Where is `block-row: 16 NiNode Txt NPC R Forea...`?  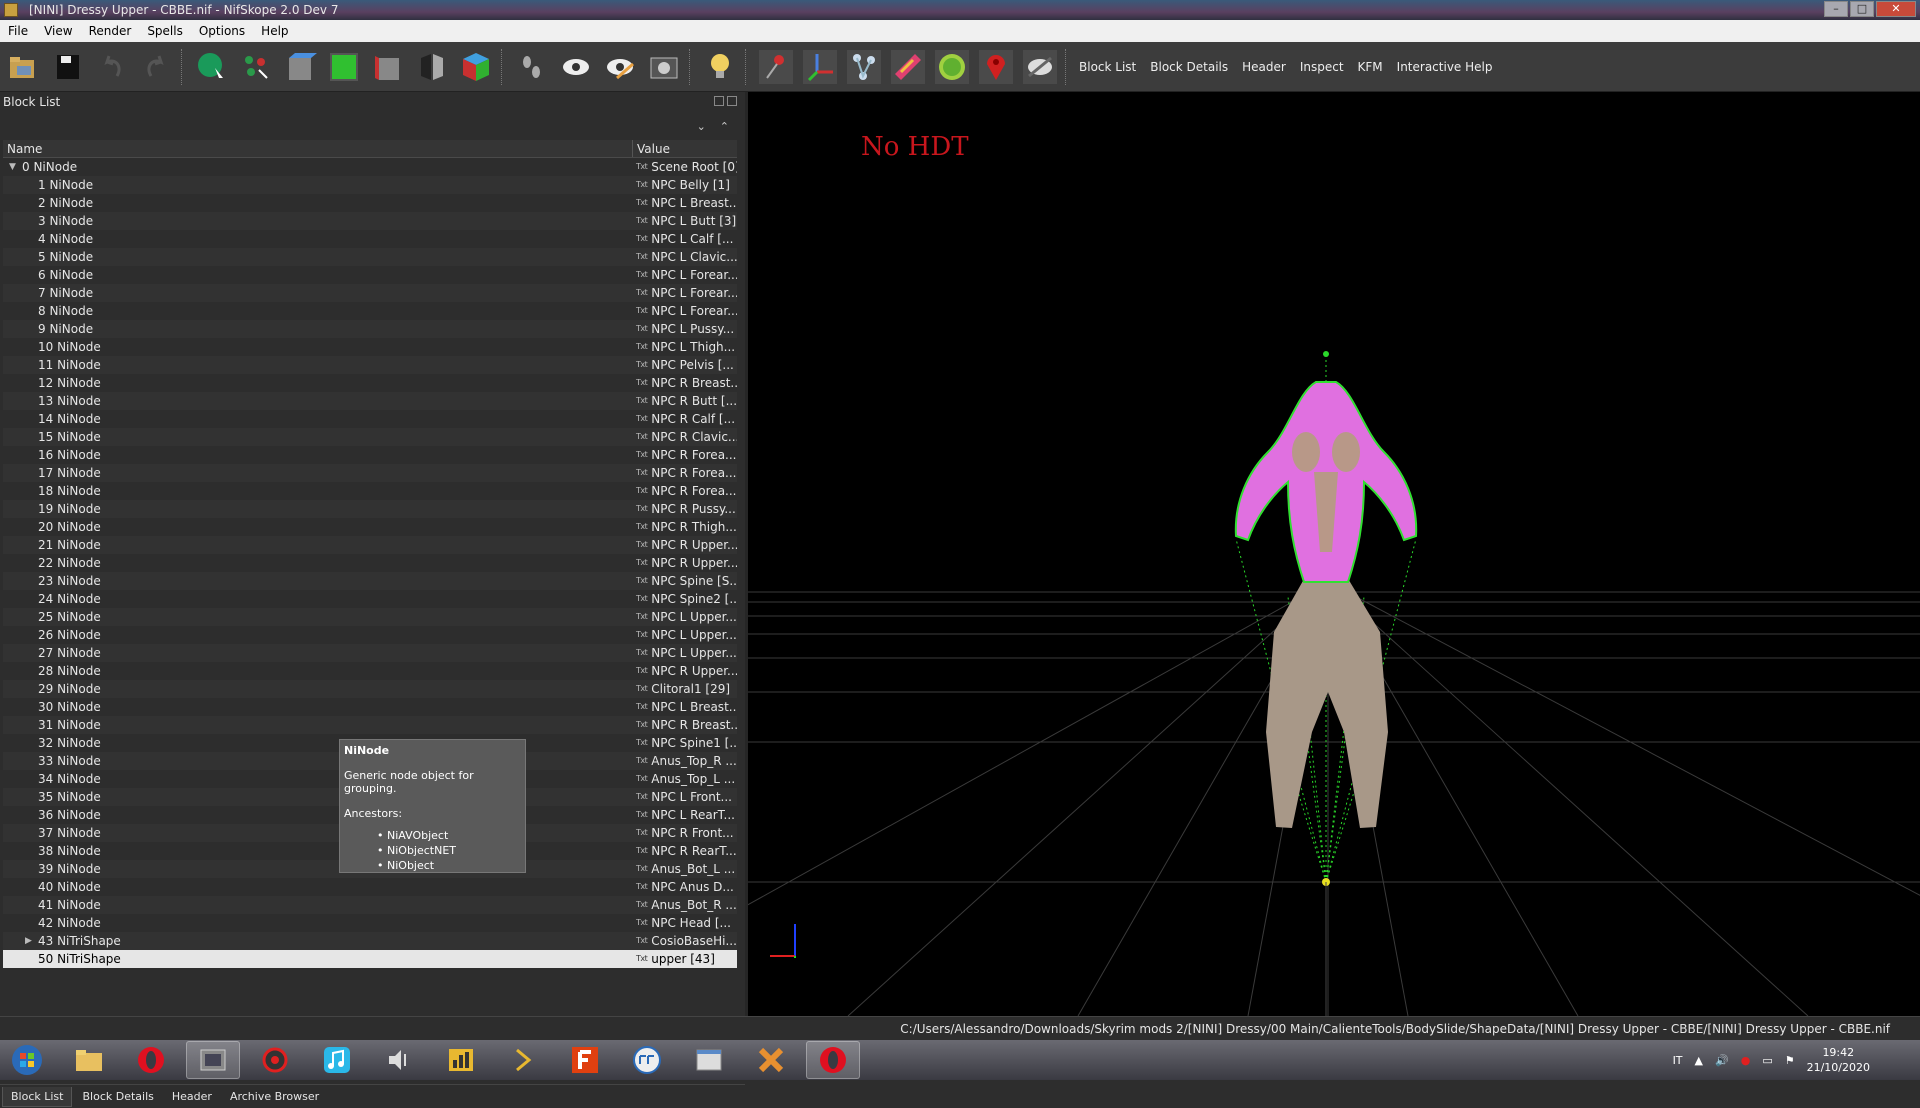
block-row: 16 NiNode Txt NPC R Forea... is located at coordinates (370, 455).